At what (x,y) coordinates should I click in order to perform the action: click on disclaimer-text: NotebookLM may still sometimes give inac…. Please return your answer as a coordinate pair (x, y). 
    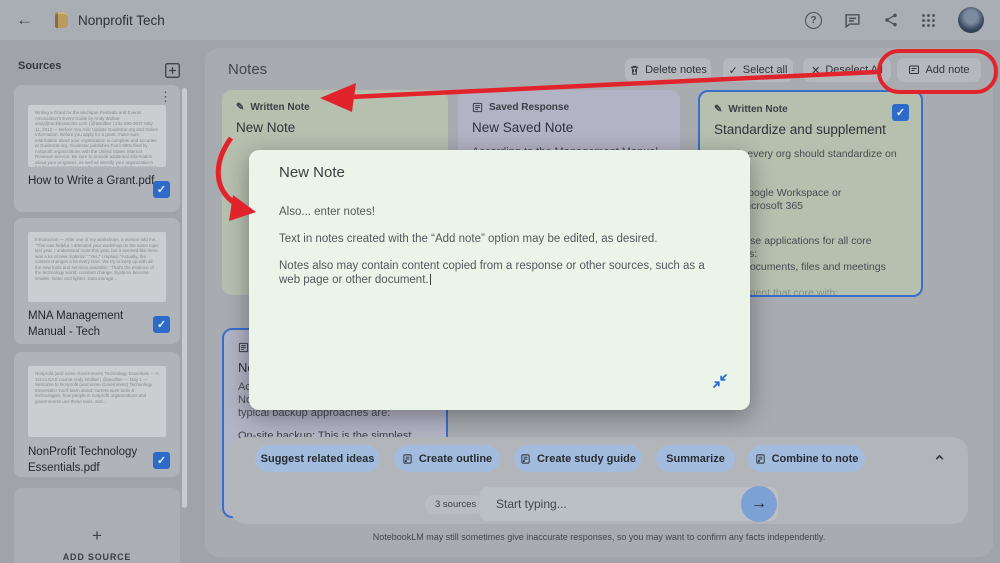
    Looking at the image, I should click on (599, 537).